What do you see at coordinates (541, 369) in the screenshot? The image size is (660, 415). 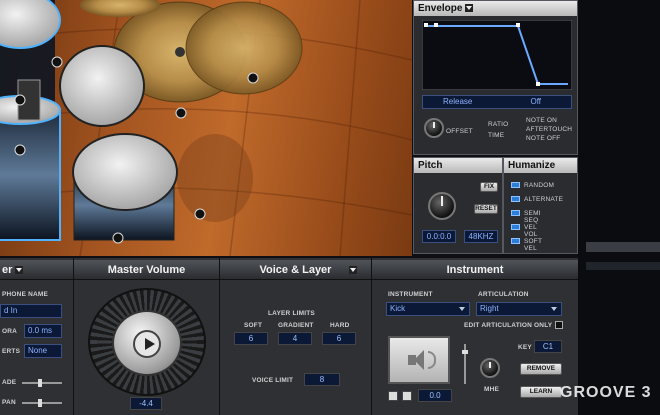 I see `remove-button: REMOVE` at bounding box center [541, 369].